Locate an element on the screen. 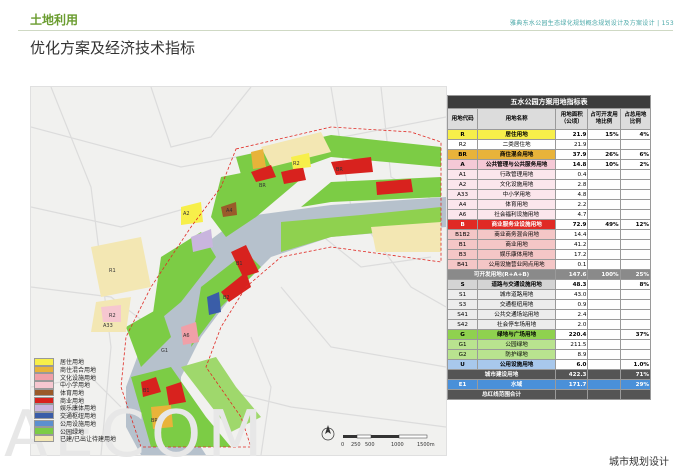 The height and width of the screenshot is (475, 686). table-cell: A2 is located at coordinates (462, 184).